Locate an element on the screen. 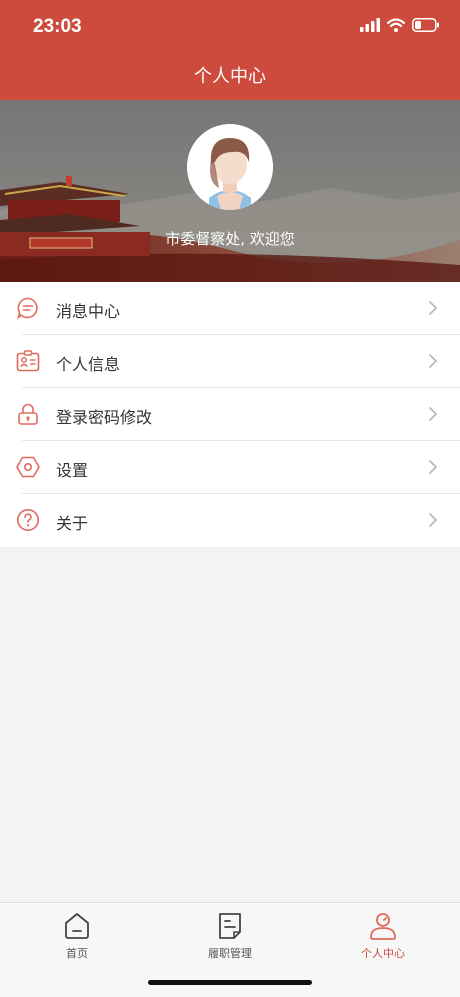 This screenshot has height=997, width=460. battery-icon is located at coordinates (425, 25).